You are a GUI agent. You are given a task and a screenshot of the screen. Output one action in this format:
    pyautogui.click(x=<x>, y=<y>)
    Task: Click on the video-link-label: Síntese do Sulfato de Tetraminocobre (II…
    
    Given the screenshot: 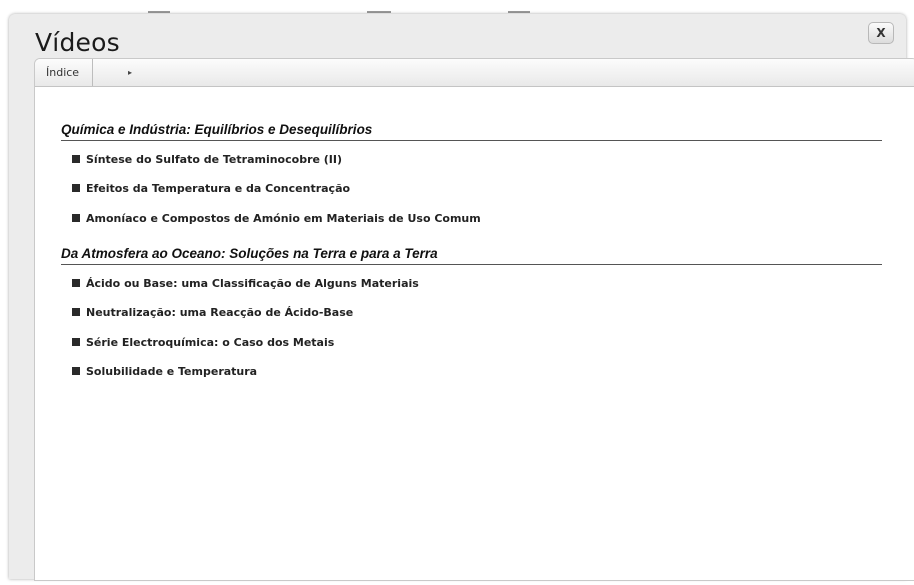 What is the action you would take?
    pyautogui.click(x=214, y=159)
    